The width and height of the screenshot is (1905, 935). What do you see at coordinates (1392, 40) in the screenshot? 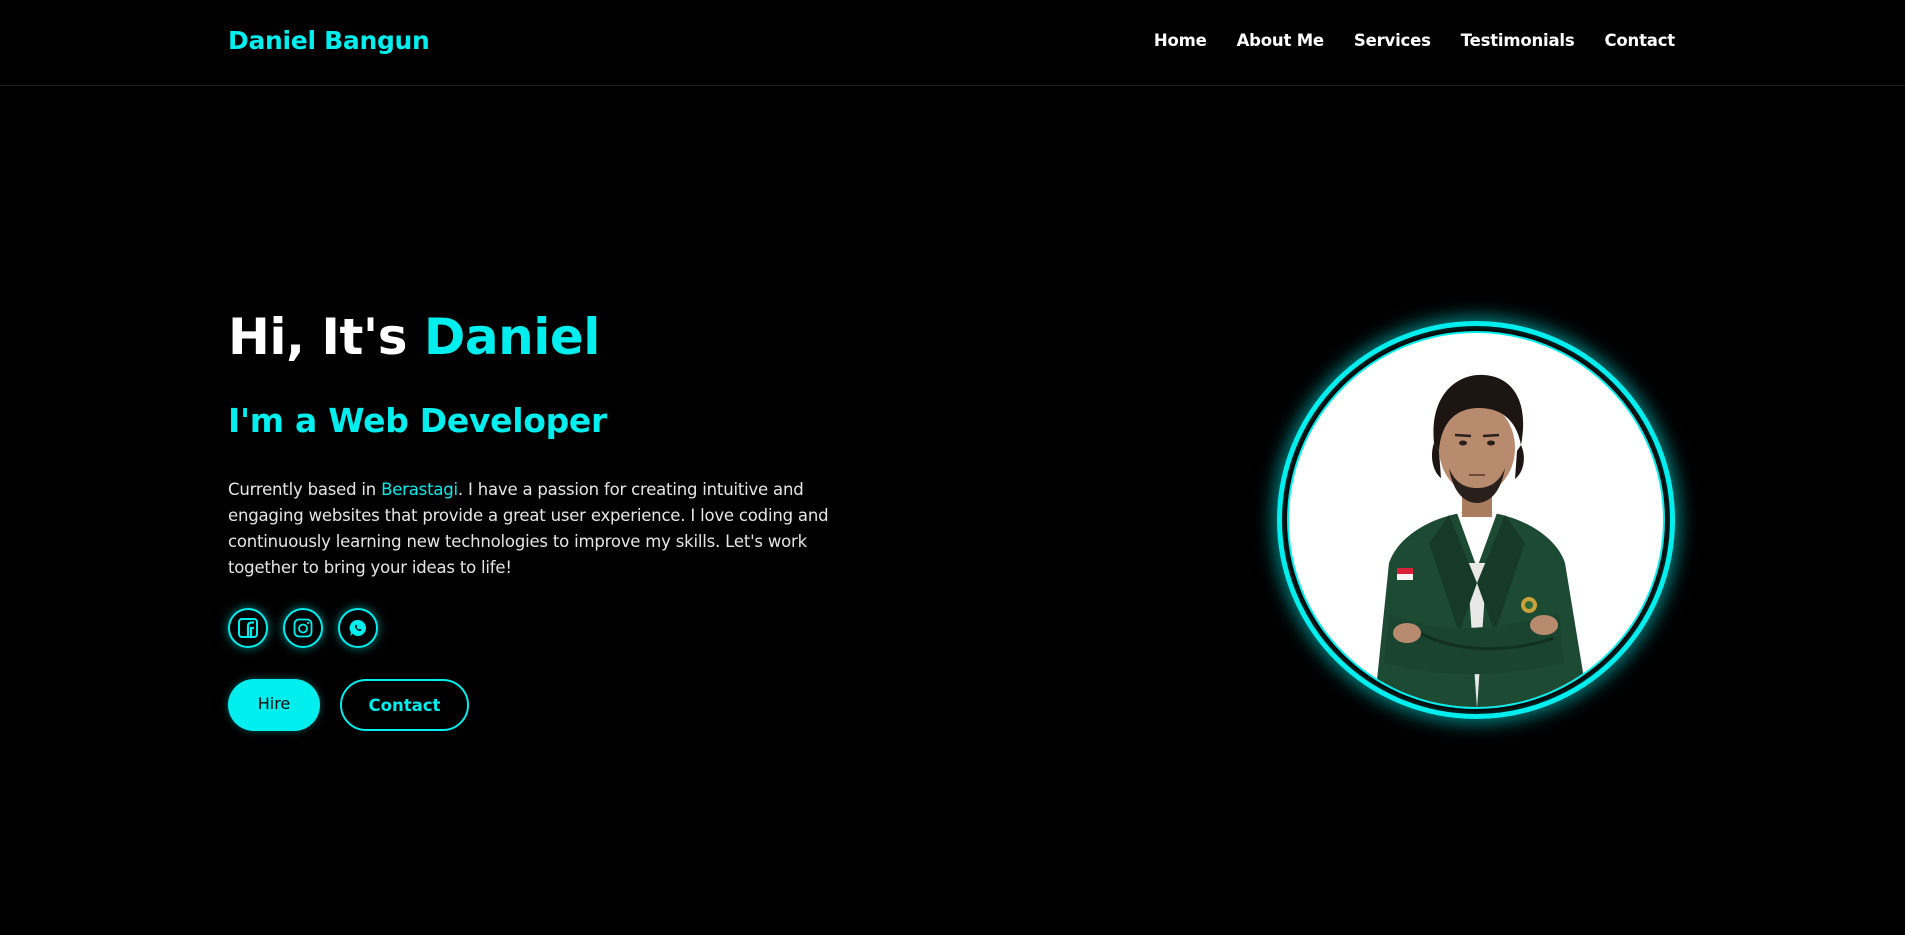
I see `nav-services: Services` at bounding box center [1392, 40].